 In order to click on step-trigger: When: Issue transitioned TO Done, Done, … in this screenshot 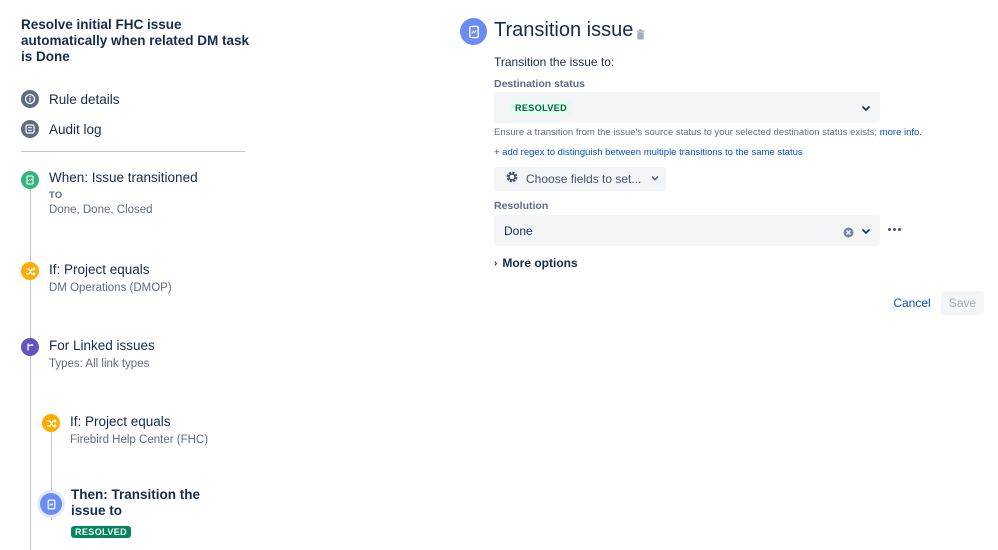, I will do `click(136, 193)`.